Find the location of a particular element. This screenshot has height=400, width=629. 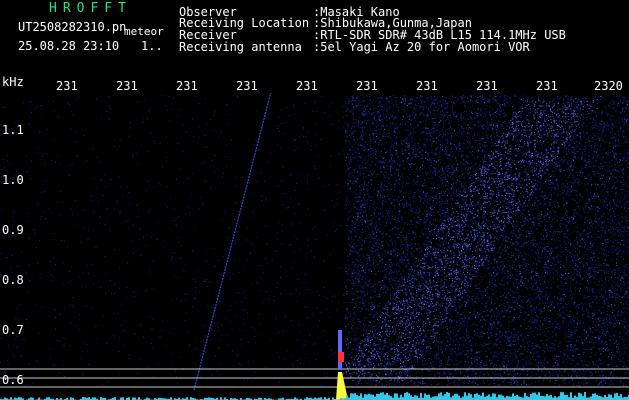

y-tick-label: 0.7 is located at coordinates (13, 330).